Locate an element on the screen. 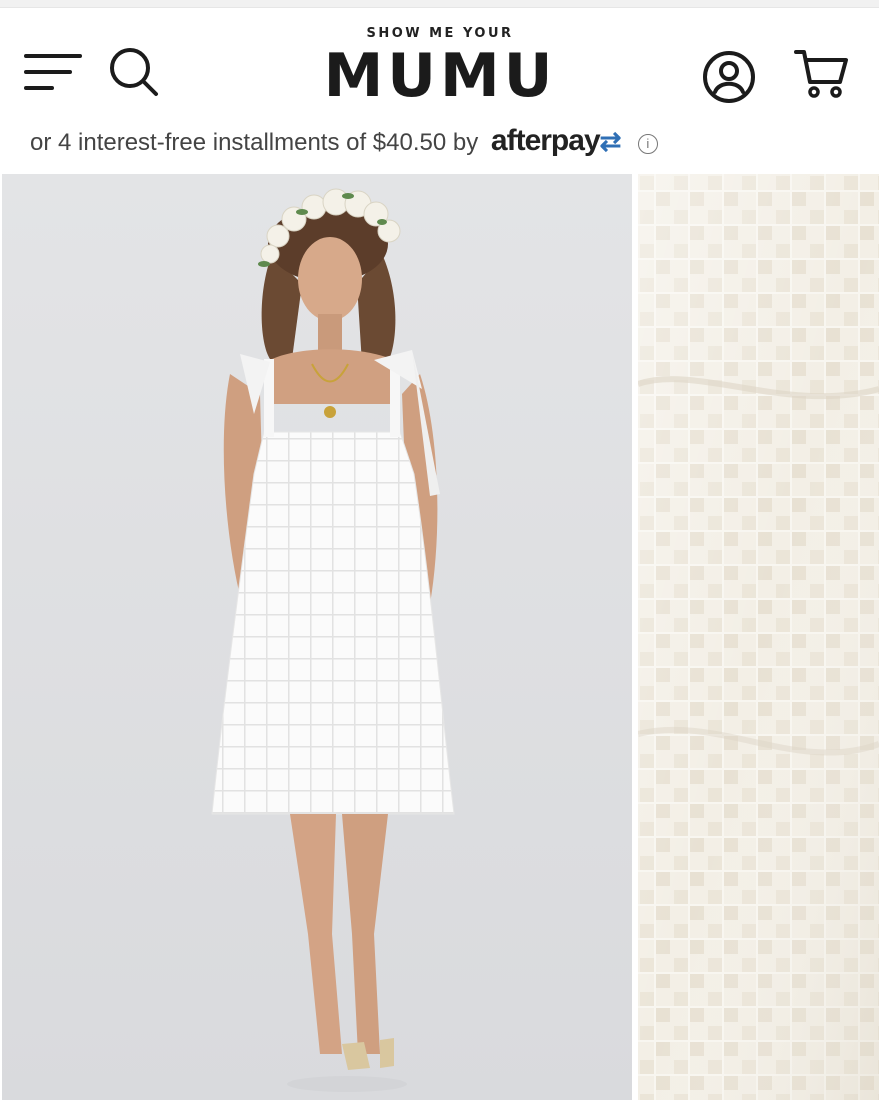  search-icon is located at coordinates (134, 72).